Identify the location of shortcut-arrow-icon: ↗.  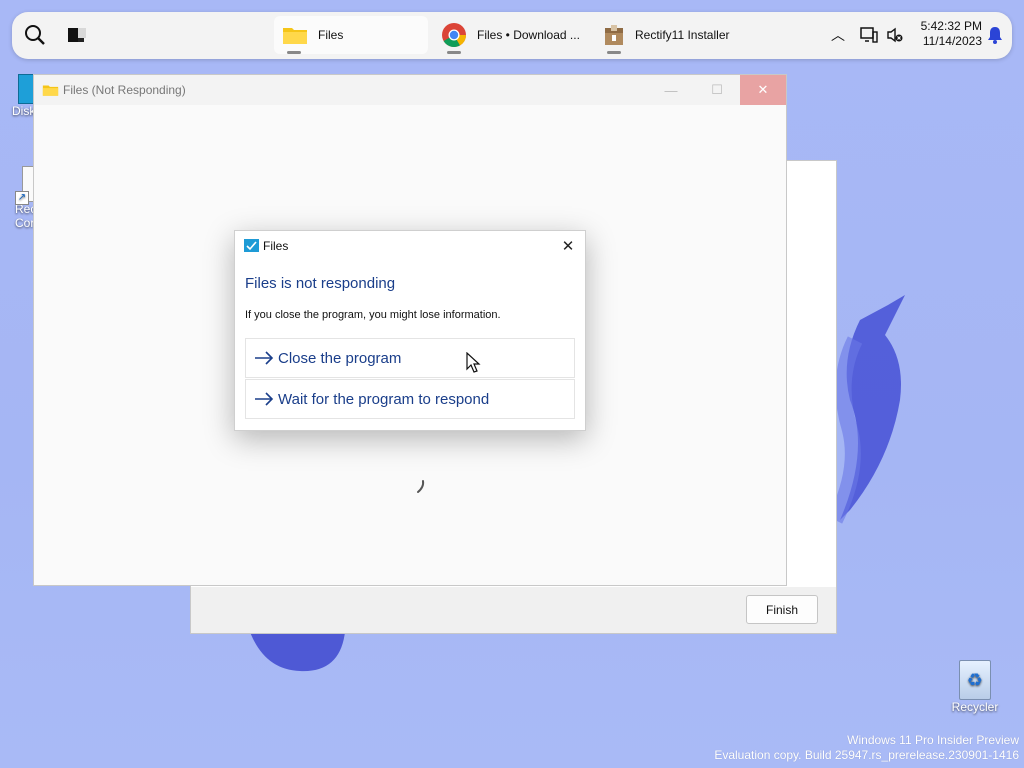
(22, 198).